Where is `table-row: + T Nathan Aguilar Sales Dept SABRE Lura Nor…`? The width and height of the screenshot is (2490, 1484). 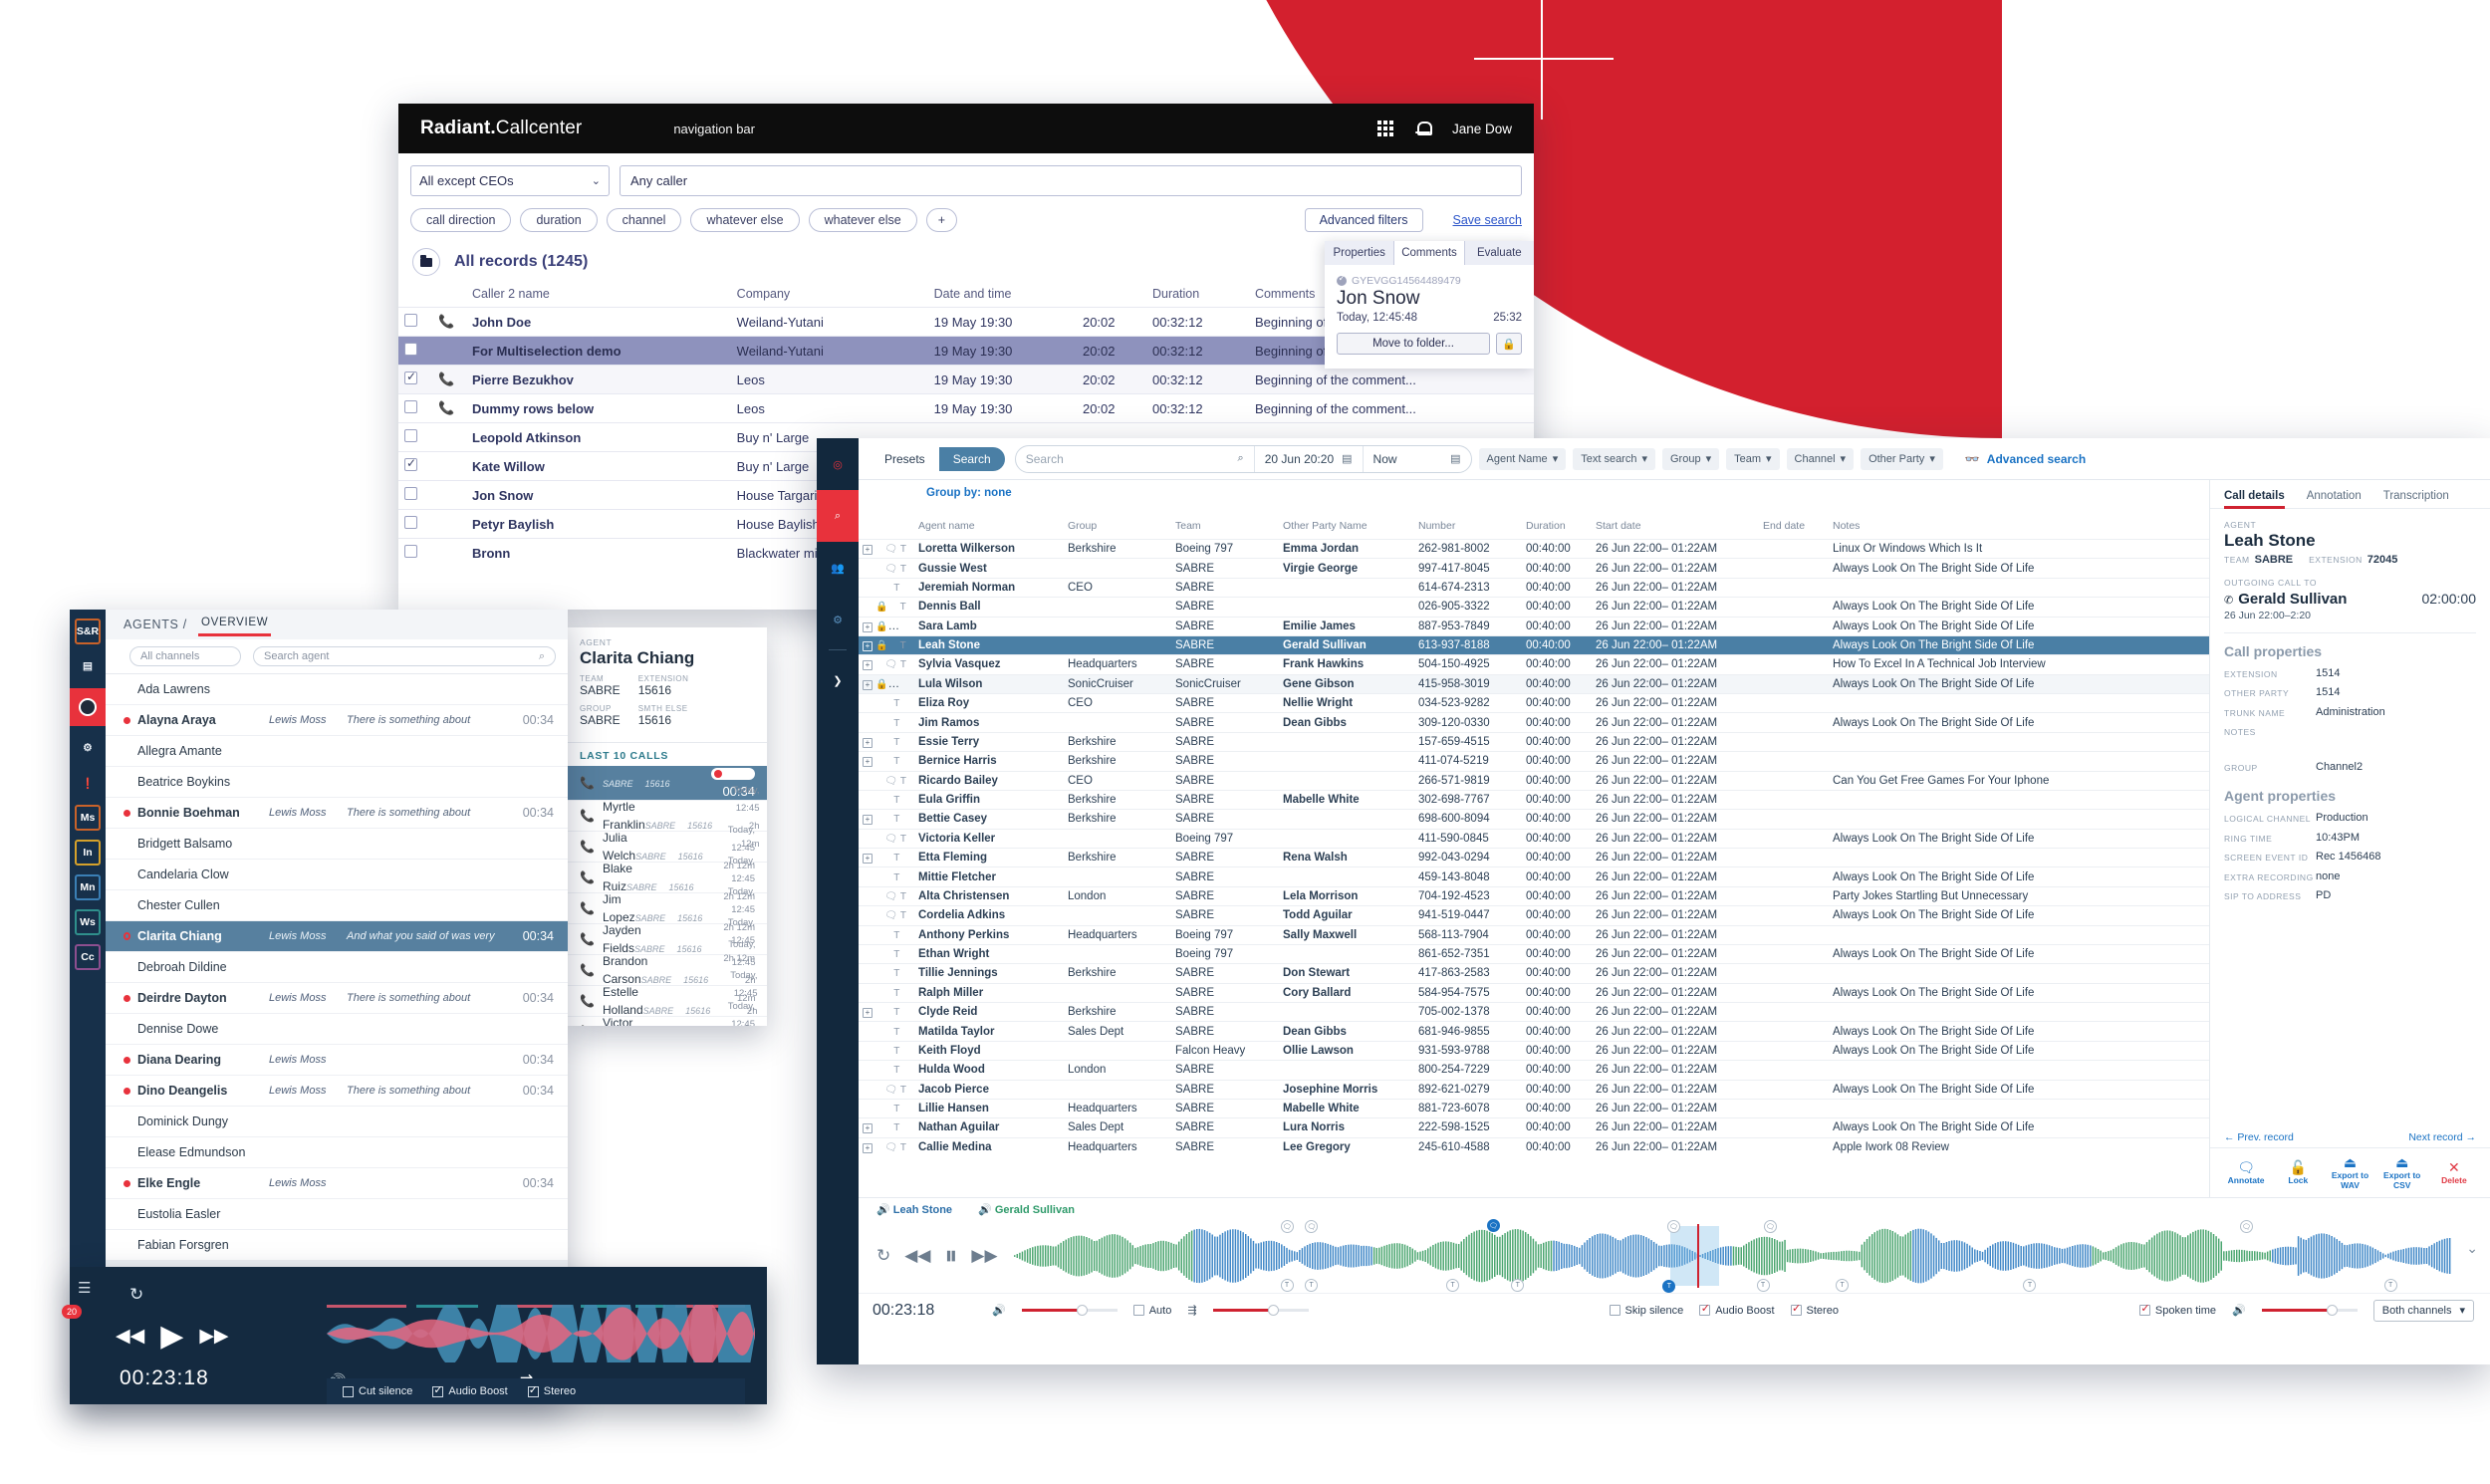
table-row: + T Nathan Aguilar Sales Dept SABRE Lura Nor… is located at coordinates (1534, 1127).